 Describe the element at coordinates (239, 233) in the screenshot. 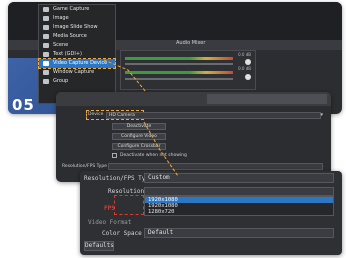

I see `color-space-select: Default` at that location.